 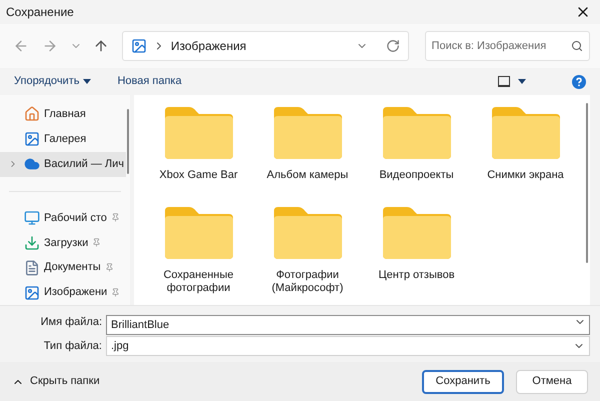 What do you see at coordinates (209, 46) in the screenshot?
I see `address-path: Изображения` at bounding box center [209, 46].